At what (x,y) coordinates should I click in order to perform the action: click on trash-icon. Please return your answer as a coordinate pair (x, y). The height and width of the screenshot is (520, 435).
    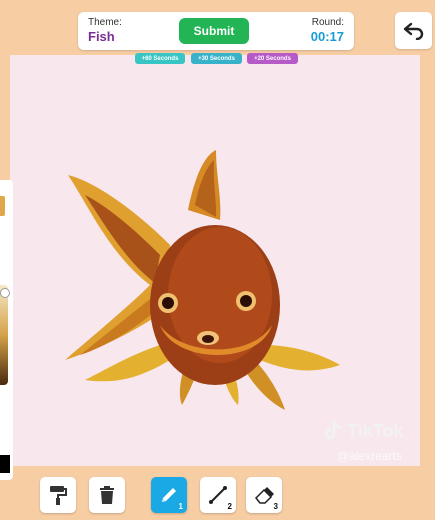
    Looking at the image, I should click on (107, 495).